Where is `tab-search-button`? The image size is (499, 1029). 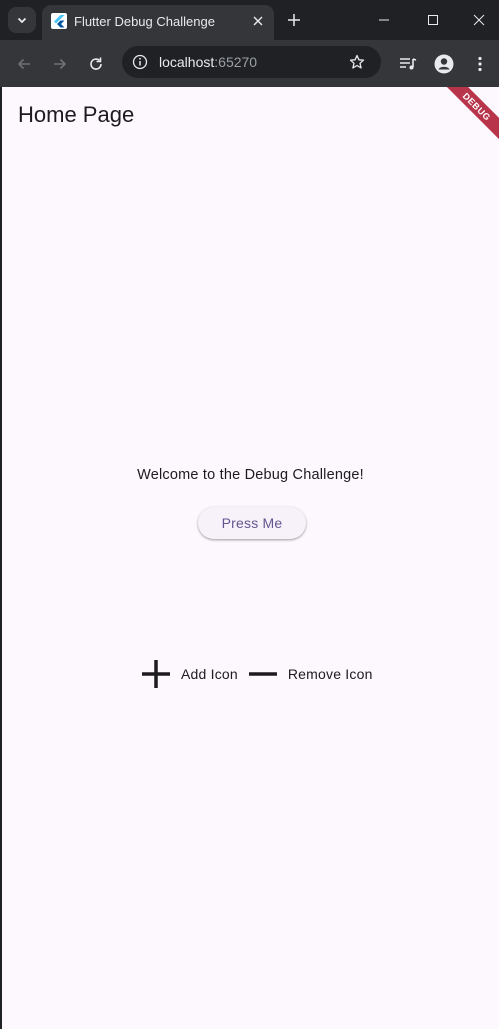 tab-search-button is located at coordinates (22, 20).